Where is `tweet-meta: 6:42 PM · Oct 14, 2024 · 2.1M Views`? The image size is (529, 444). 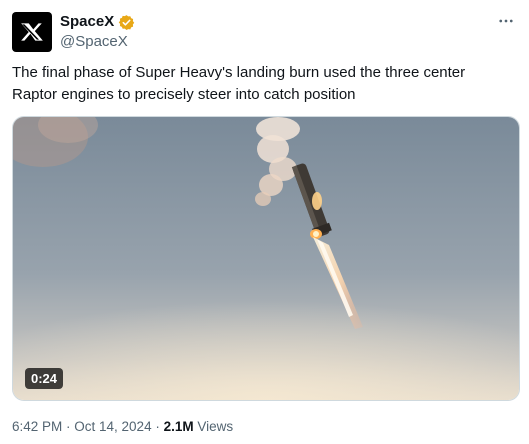
tweet-meta: 6:42 PM · Oct 14, 2024 · 2.1M Views is located at coordinates (122, 427).